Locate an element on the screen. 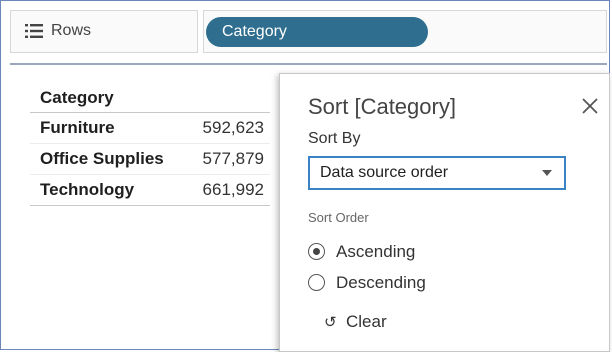 This screenshot has width=612, height=352. row-category: Technology is located at coordinates (87, 189).